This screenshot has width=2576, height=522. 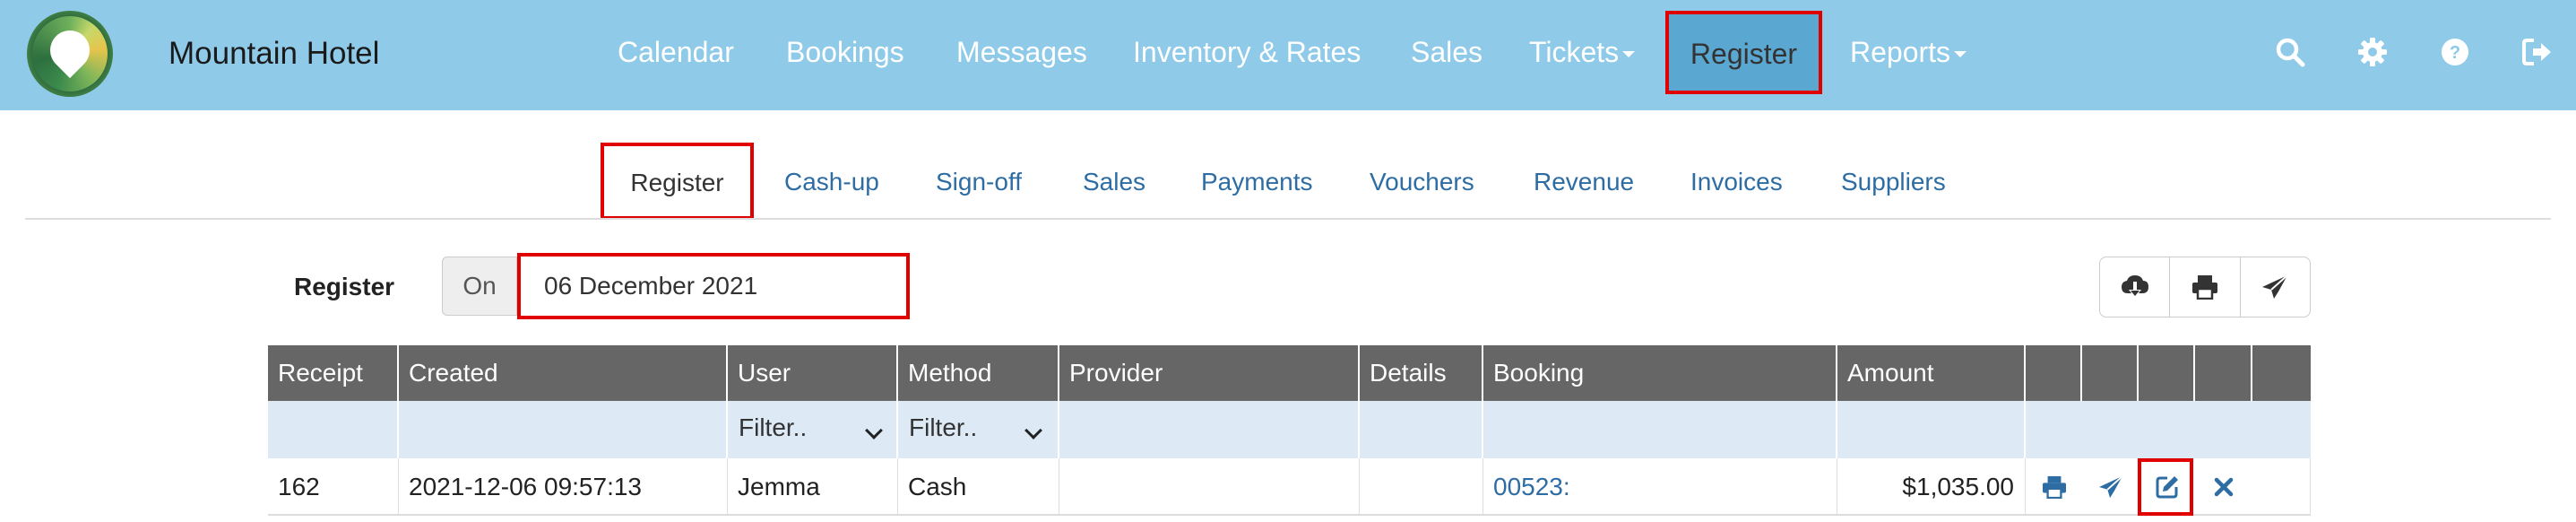 I want to click on col-amount: Amount, so click(x=1931, y=373).